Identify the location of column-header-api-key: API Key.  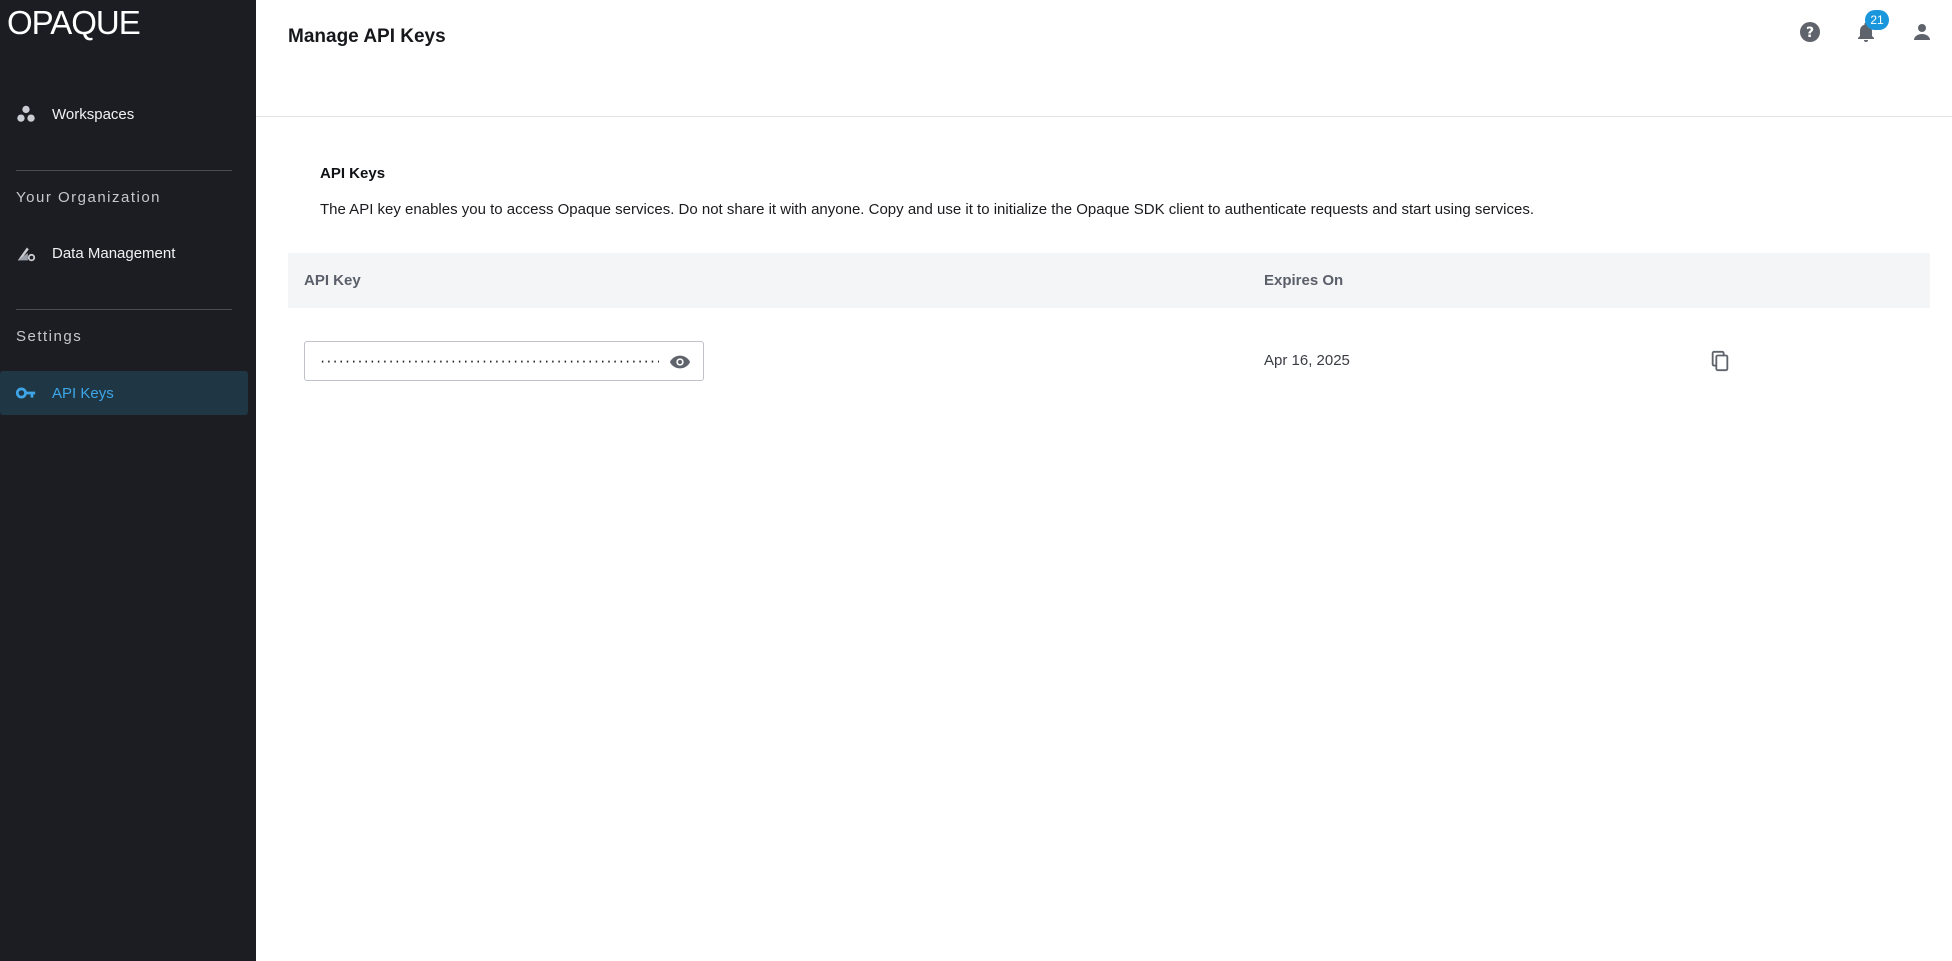
(332, 280).